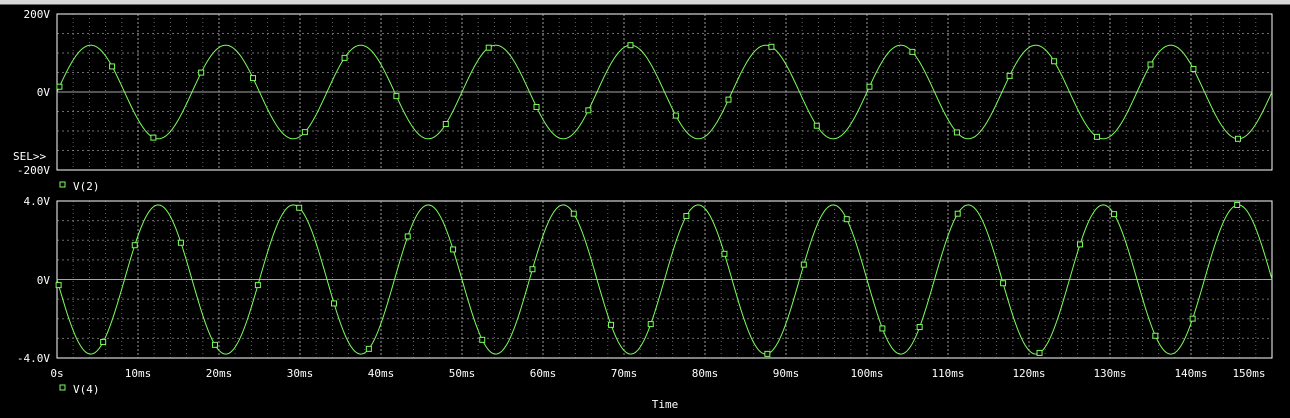 This screenshot has width=1290, height=418. What do you see at coordinates (1190, 373) in the screenshot?
I see `x-tick-label: 140ms` at bounding box center [1190, 373].